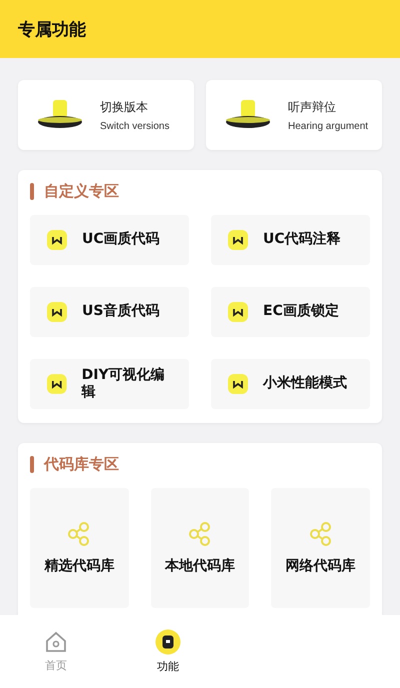 The height and width of the screenshot is (688, 400). I want to click on library-item: 网络代码库, so click(320, 548).